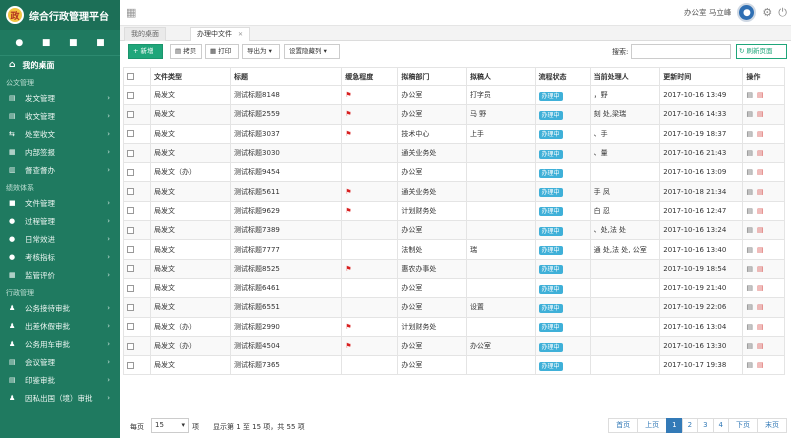 This screenshot has width=791, height=438. Describe the element at coordinates (286, 172) in the screenshot. I see `cell-title: 测试标题9454` at that location.